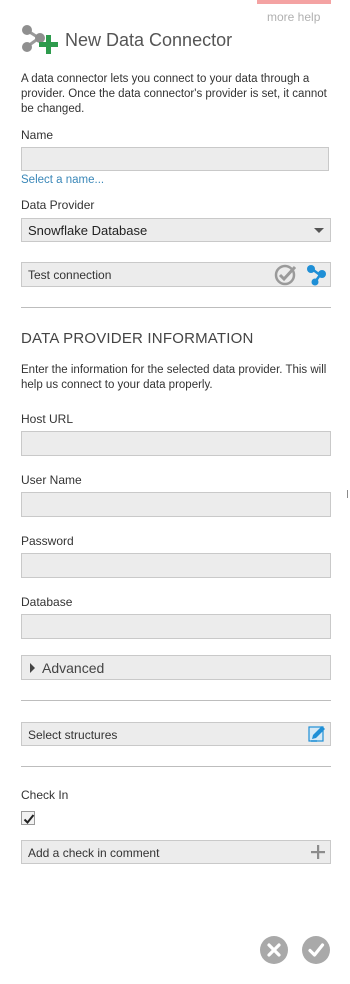 The width and height of the screenshot is (350, 984). I want to click on ok-icon, so click(316, 950).